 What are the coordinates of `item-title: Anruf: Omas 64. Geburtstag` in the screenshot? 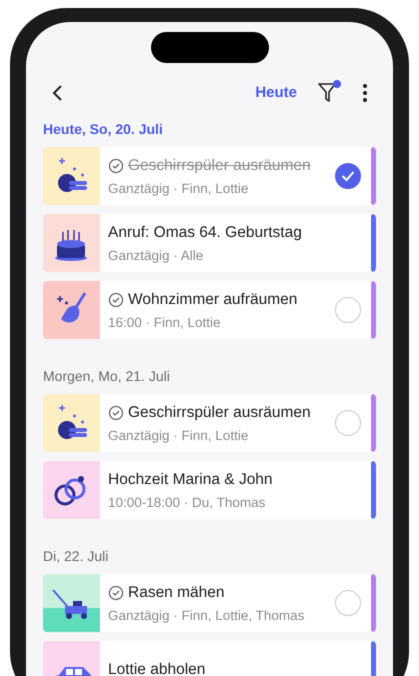 It's located at (205, 233).